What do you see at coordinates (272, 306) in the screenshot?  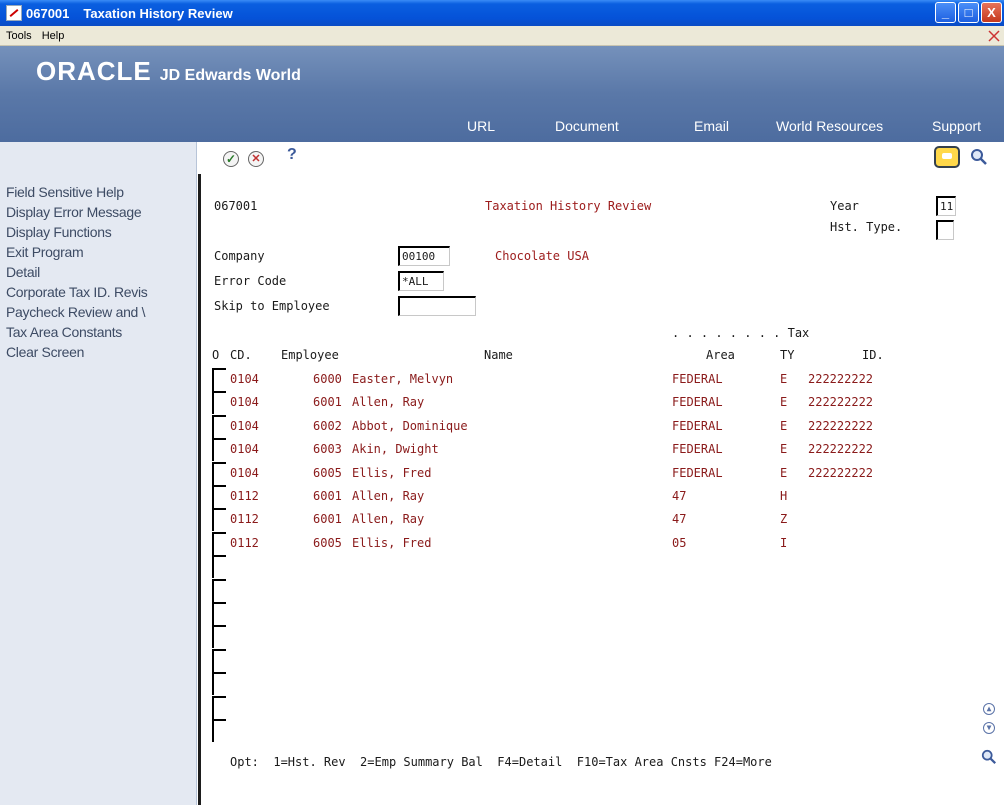 I see `skip-to-employee-label: Skip to Employee` at bounding box center [272, 306].